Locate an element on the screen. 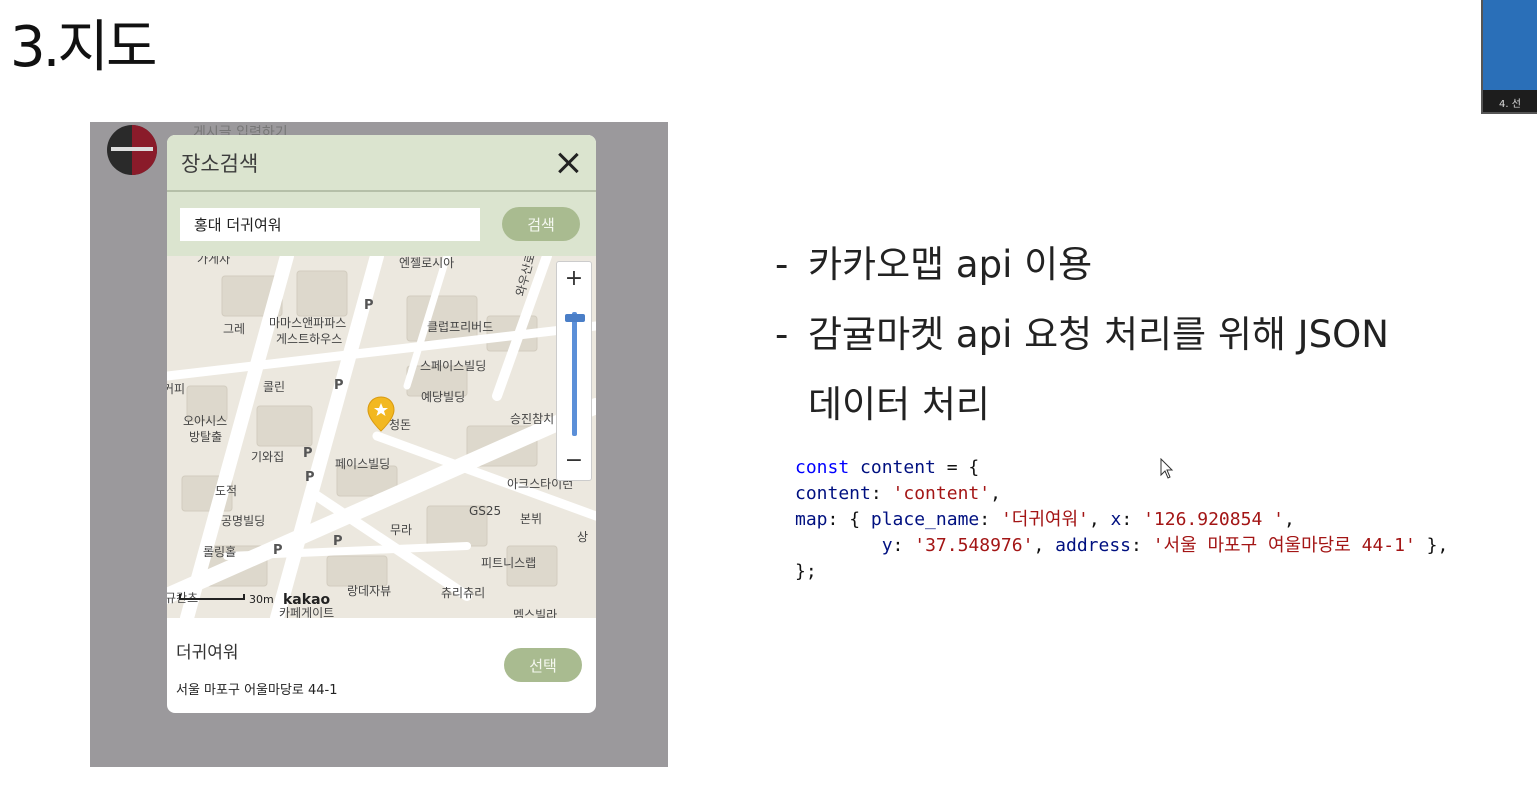 Image resolution: width=1537 pixels, height=789 pixels. zoom-slider-handle is located at coordinates (575, 318).